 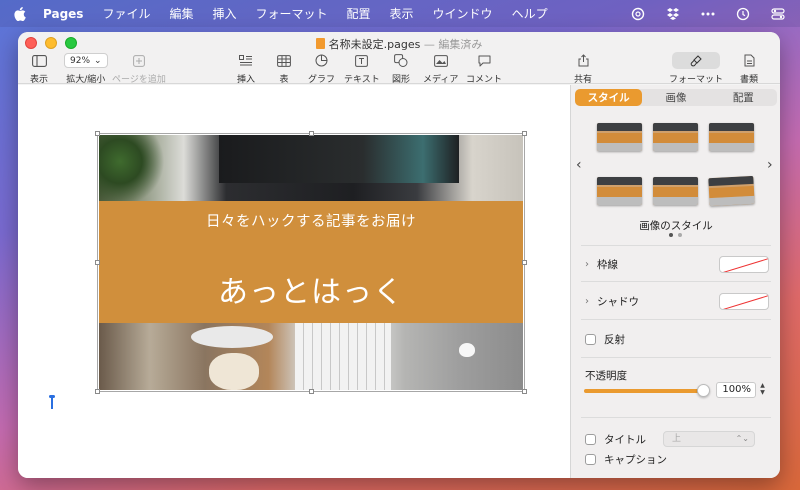 I want to click on edited-status: 編集済み, so click(x=460, y=44).